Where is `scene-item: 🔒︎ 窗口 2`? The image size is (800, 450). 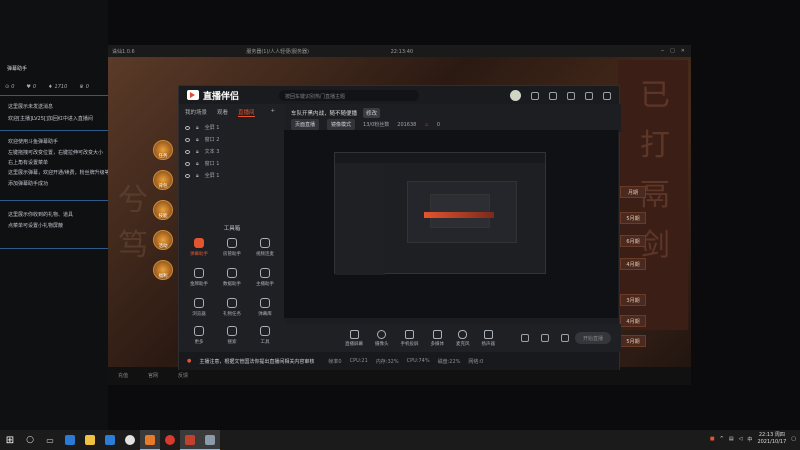
scene-item: 🔒︎ 窗口 2 is located at coordinates (202, 139).